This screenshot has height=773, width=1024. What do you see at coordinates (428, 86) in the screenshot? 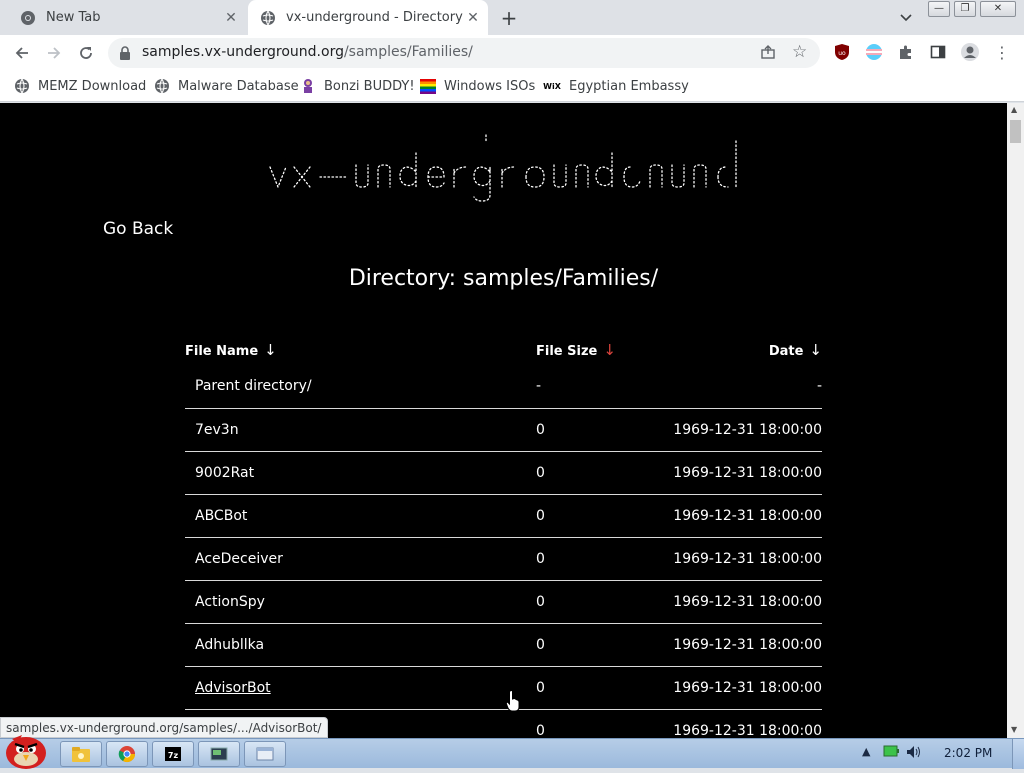
I see `windows-flag-icon` at bounding box center [428, 86].